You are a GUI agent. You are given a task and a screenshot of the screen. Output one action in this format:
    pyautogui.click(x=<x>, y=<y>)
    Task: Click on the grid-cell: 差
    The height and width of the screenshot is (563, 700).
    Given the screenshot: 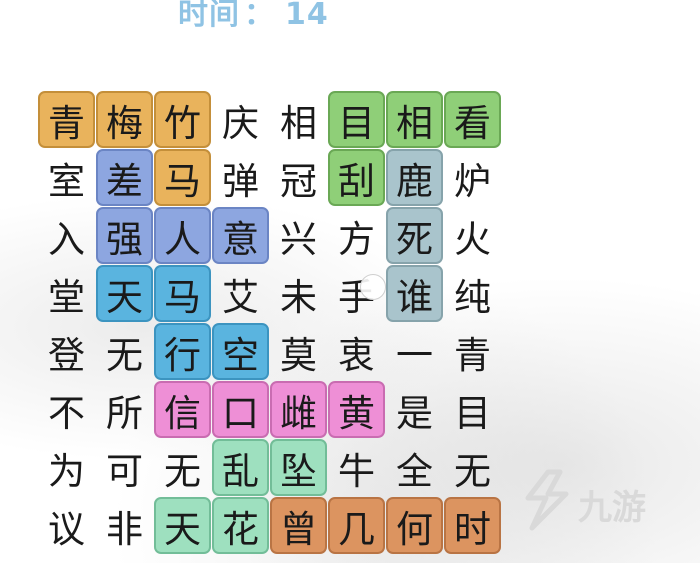 What is the action you would take?
    pyautogui.click(x=124, y=177)
    